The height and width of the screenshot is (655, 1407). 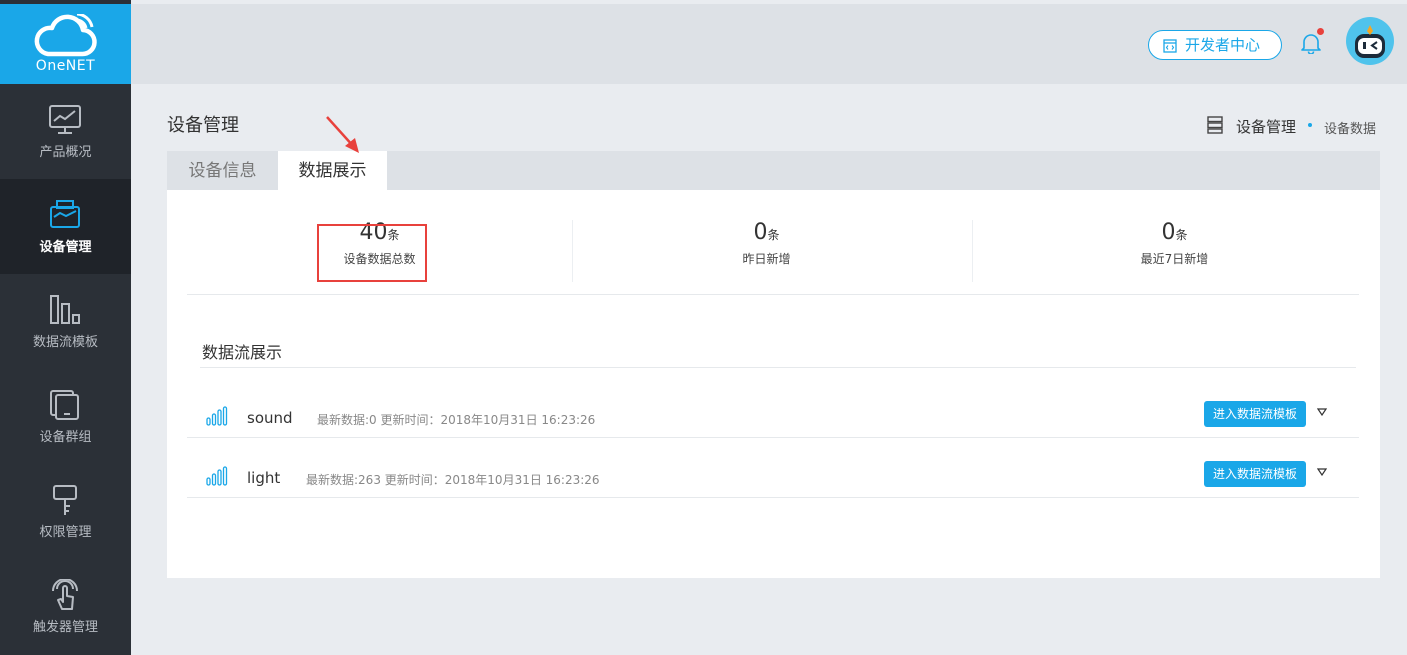 I want to click on datastream-section-title: 数据流展示, so click(x=242, y=352).